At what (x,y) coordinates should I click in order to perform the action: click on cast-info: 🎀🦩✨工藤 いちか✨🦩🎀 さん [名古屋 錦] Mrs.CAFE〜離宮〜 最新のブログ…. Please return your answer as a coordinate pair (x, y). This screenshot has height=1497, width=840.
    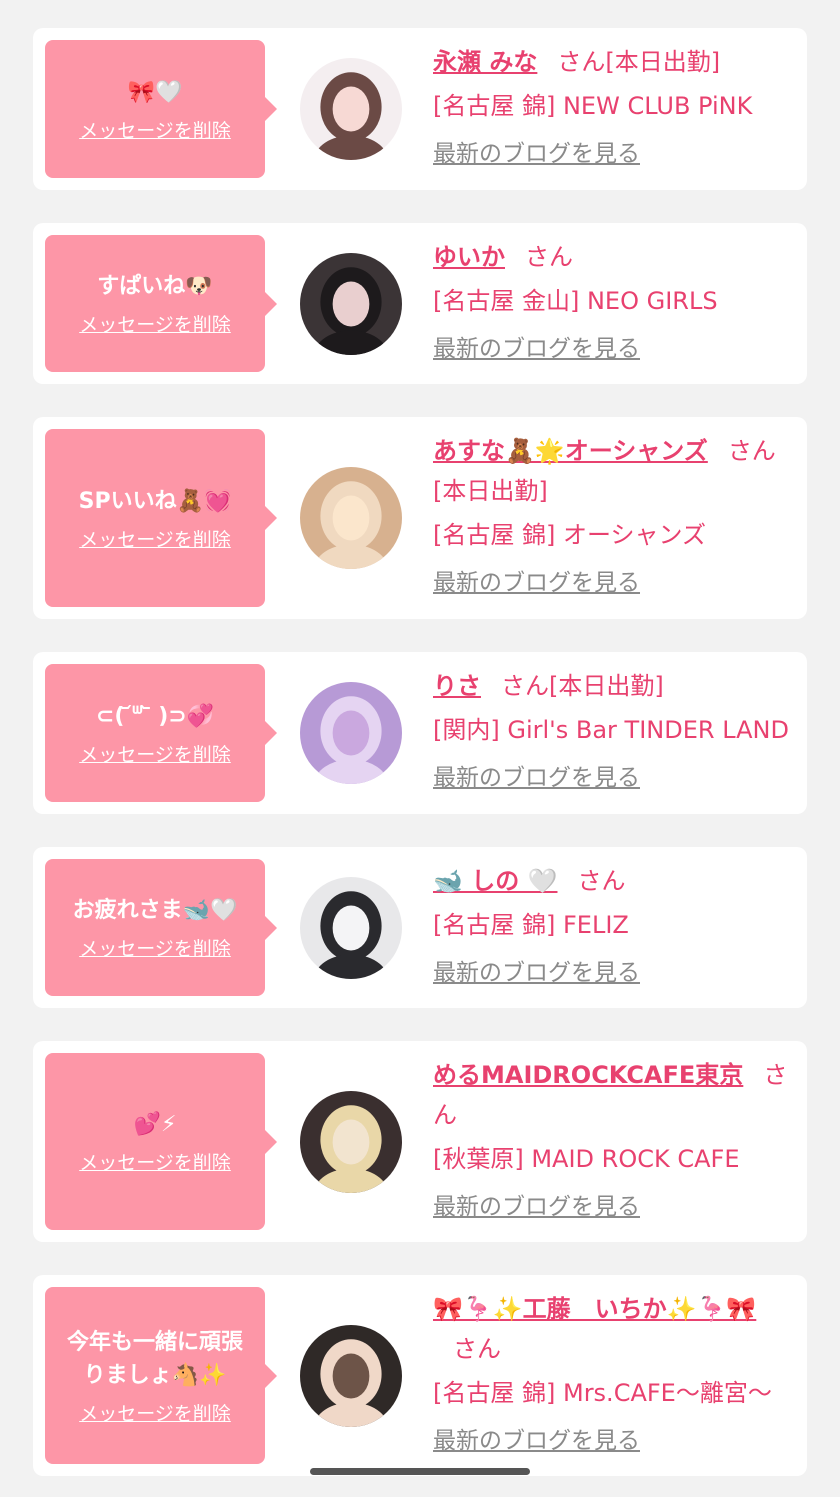
    Looking at the image, I should click on (613, 1372).